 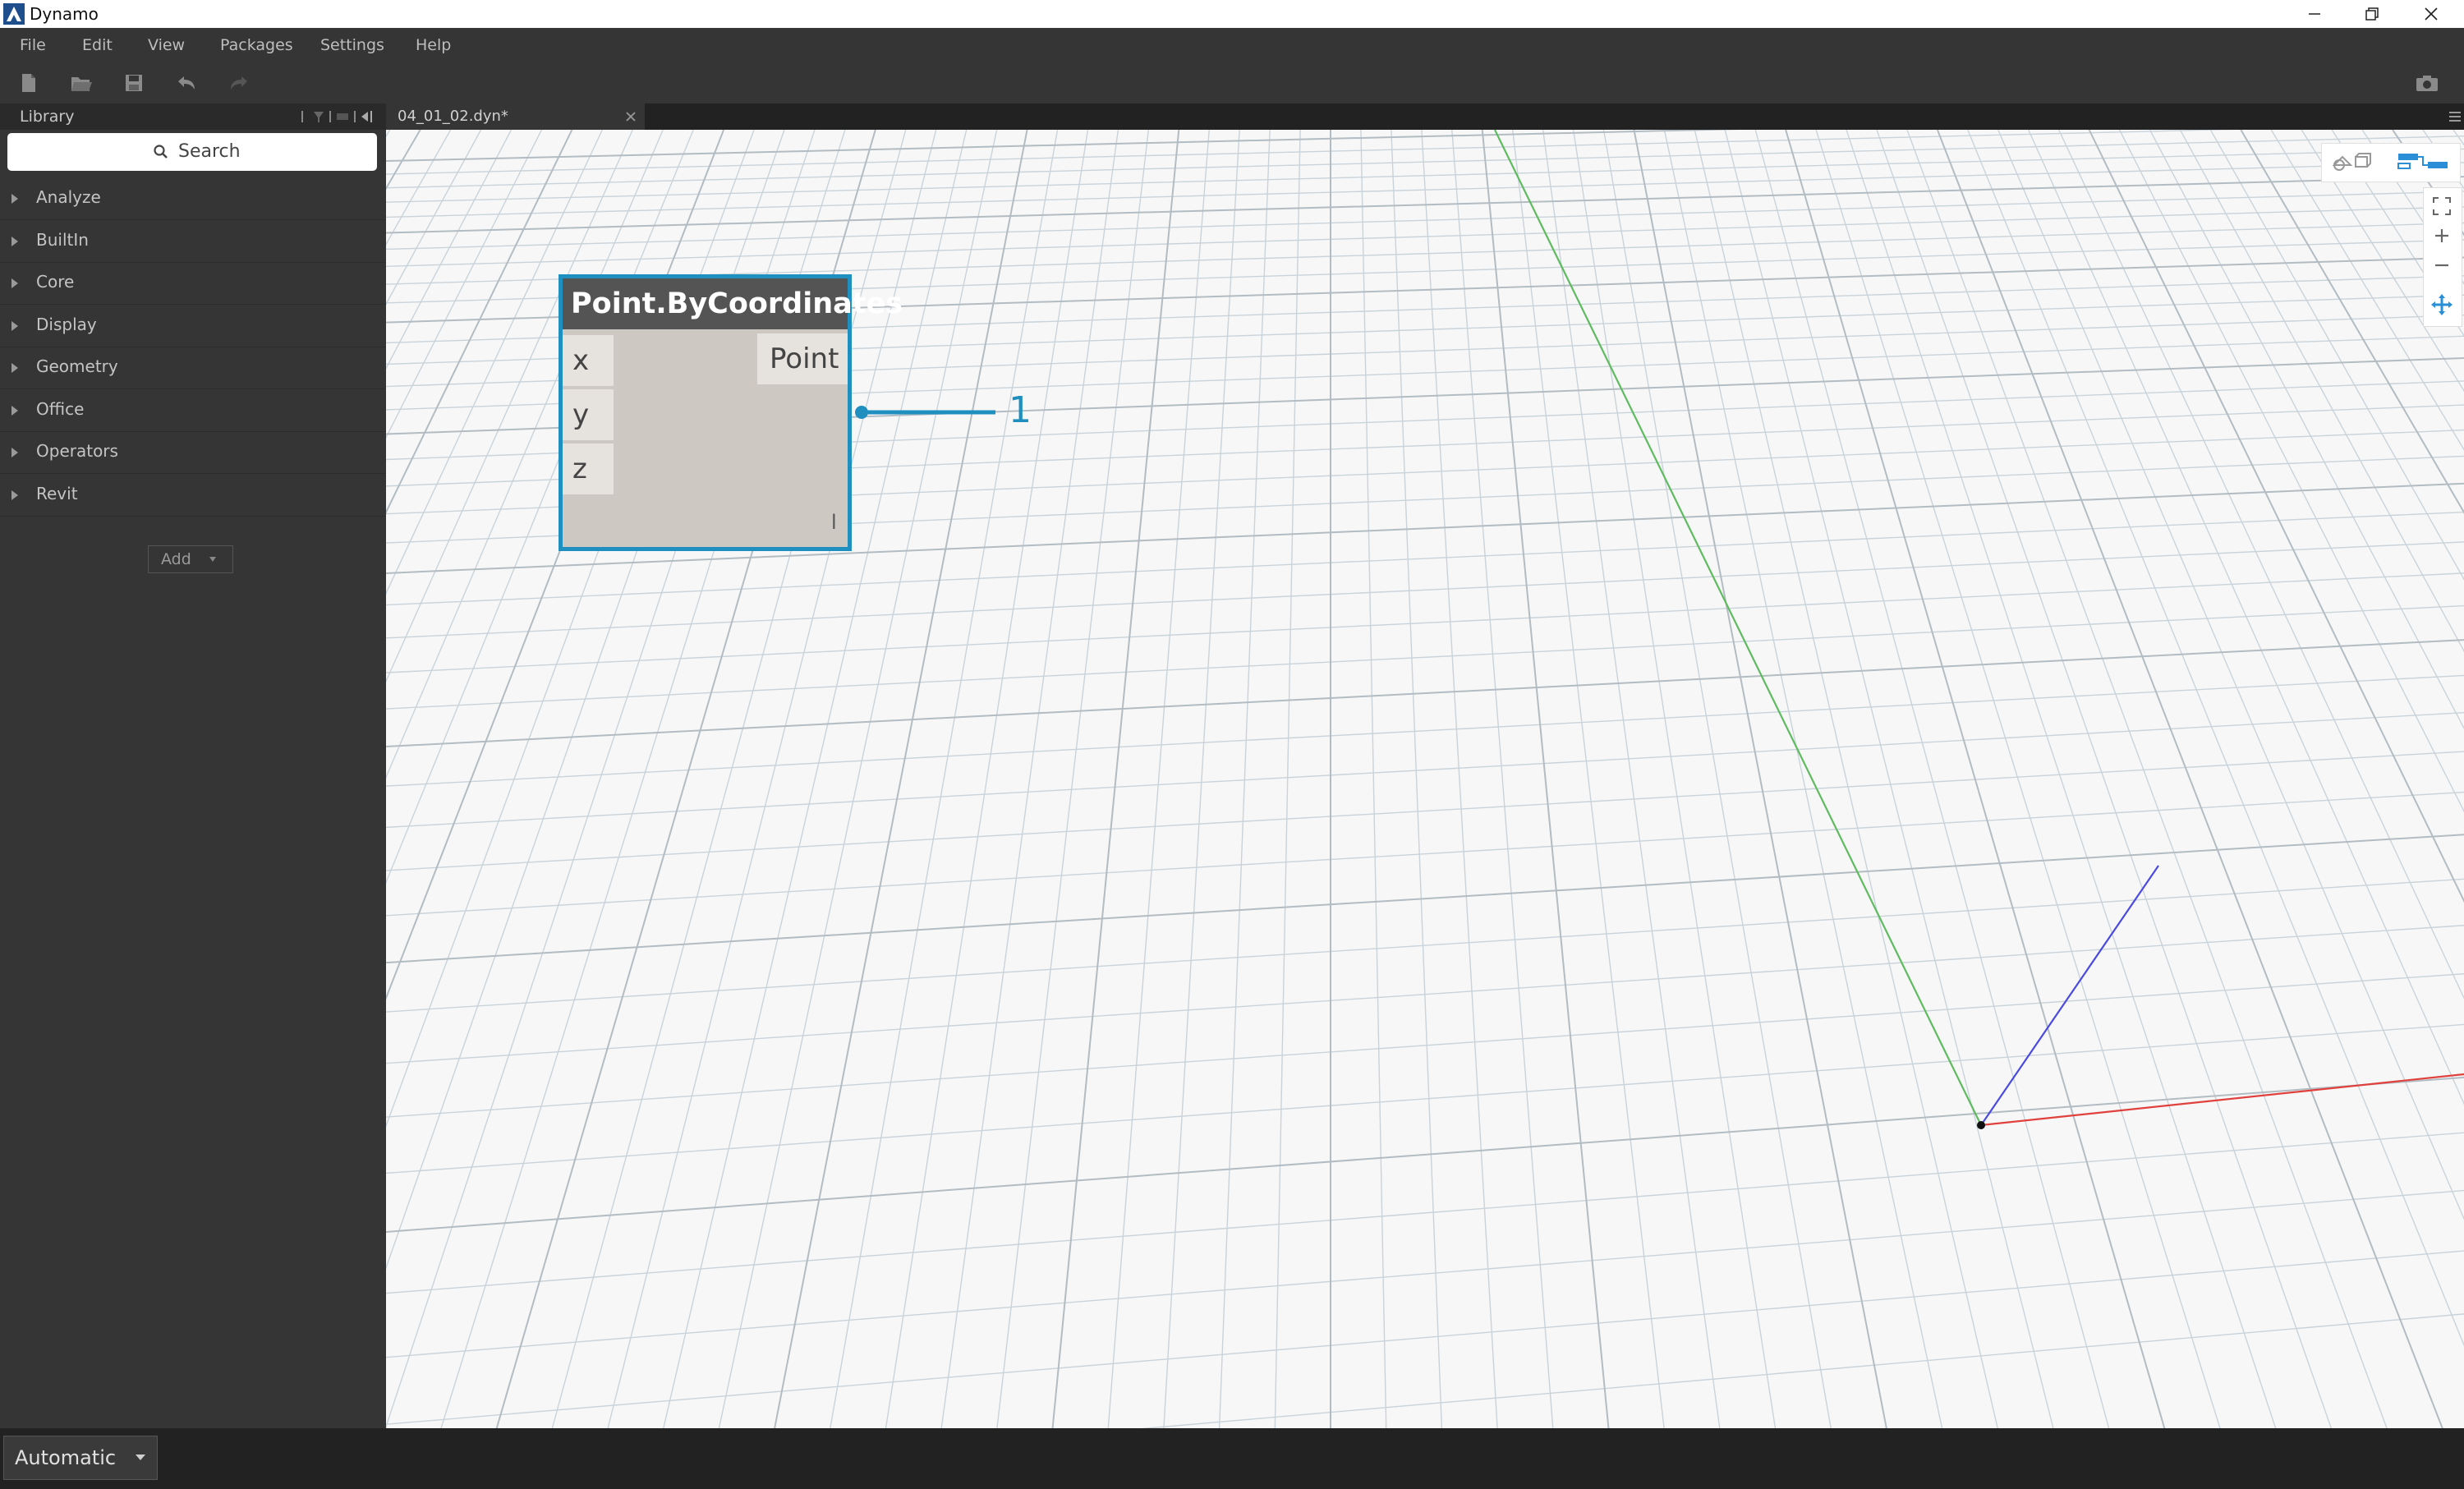 I want to click on restore-icon, so click(x=2372, y=14).